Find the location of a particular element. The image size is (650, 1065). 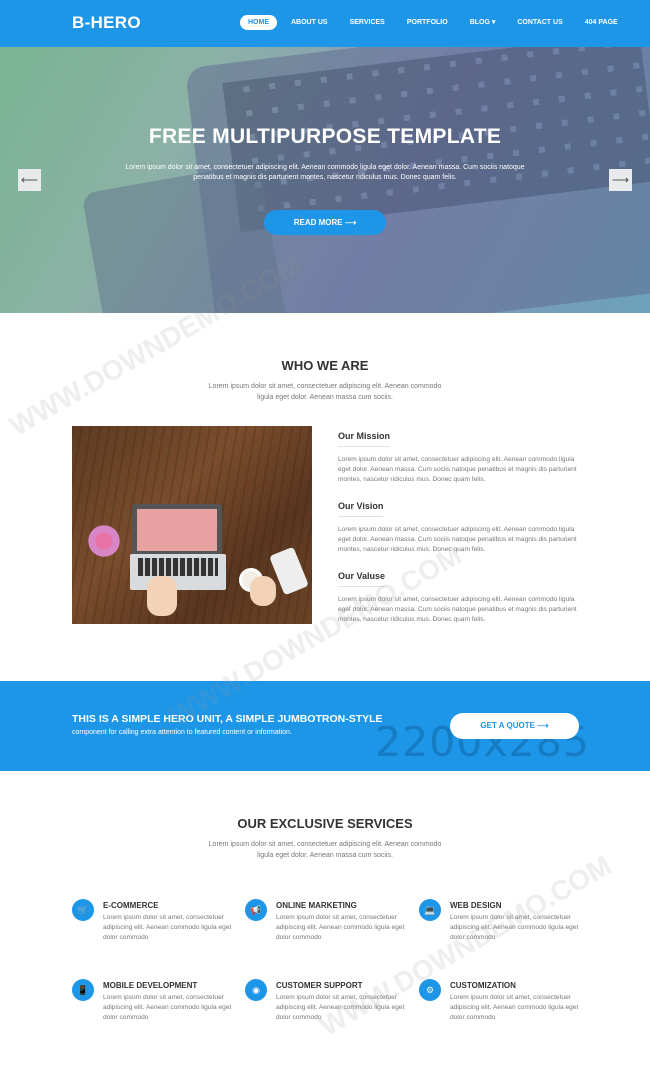

about-title: WHO WE ARE is located at coordinates (325, 365).